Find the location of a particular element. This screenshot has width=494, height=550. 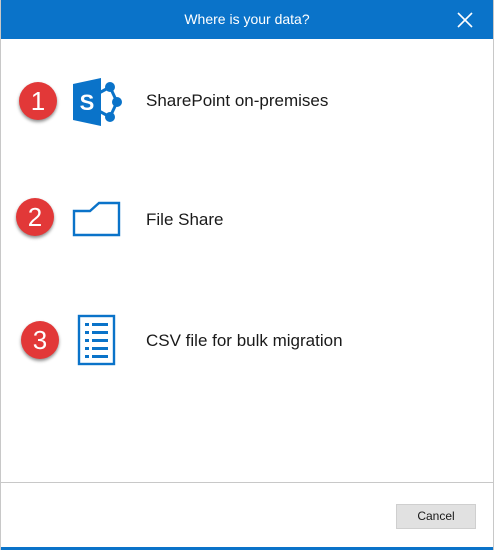

step-badge-2: 2 is located at coordinates (35, 217).